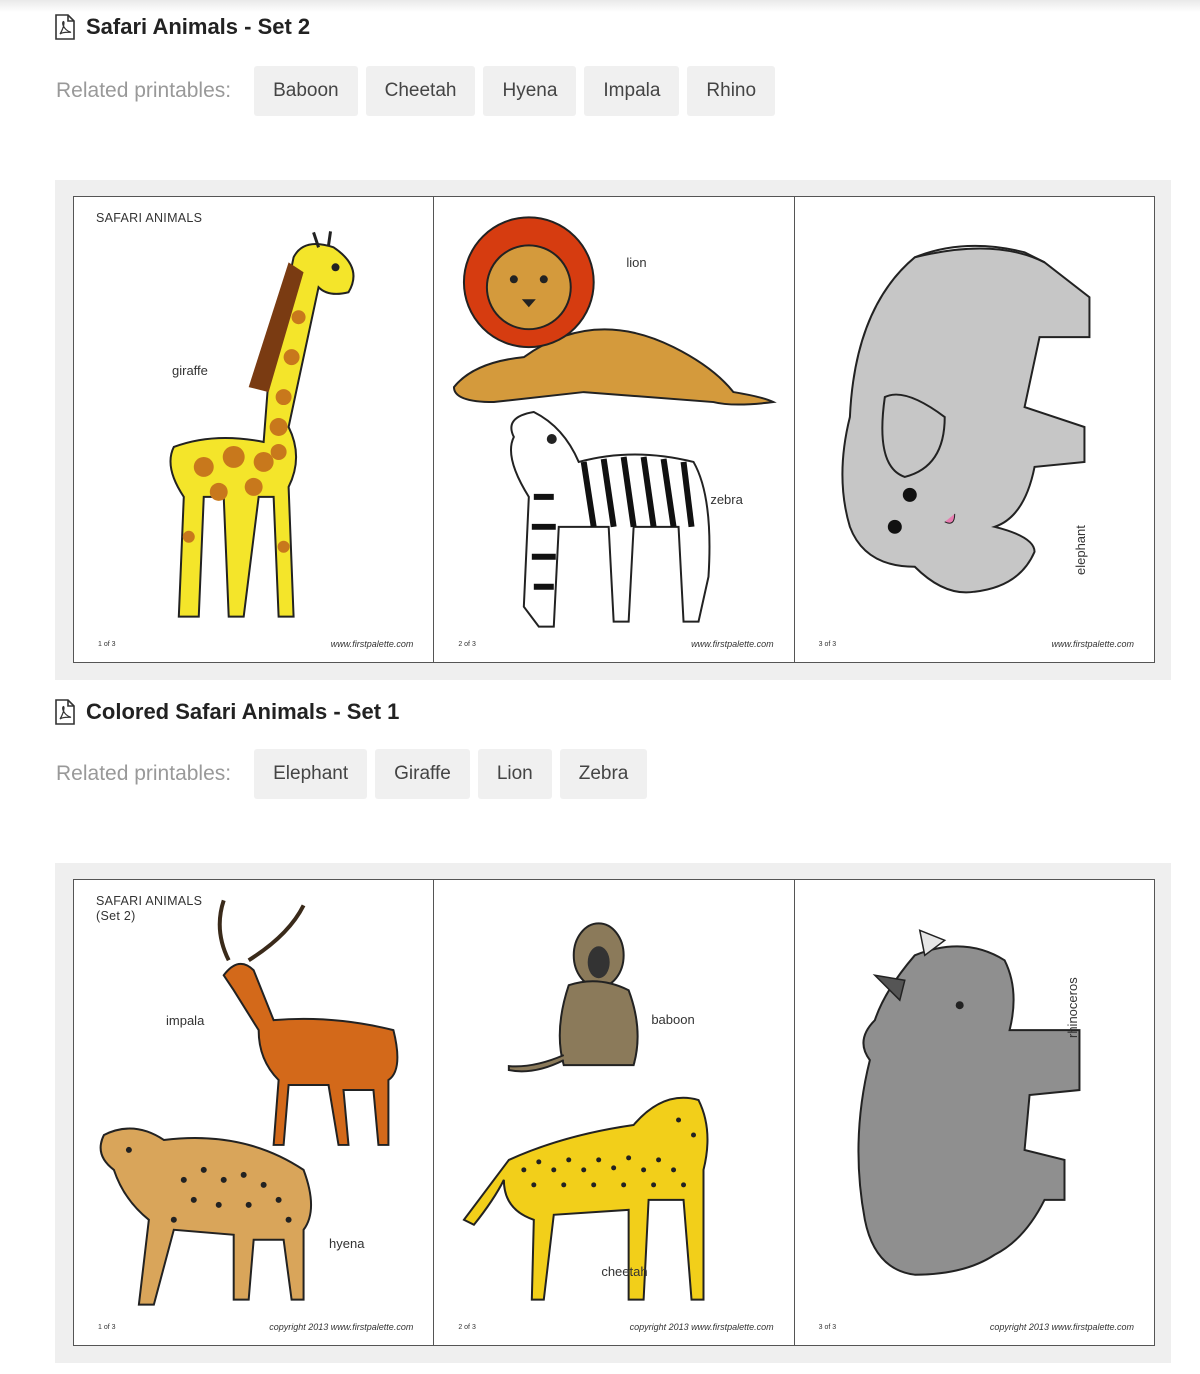 This screenshot has height=1374, width=1200. I want to click on tag-rhino: Rhino, so click(731, 91).